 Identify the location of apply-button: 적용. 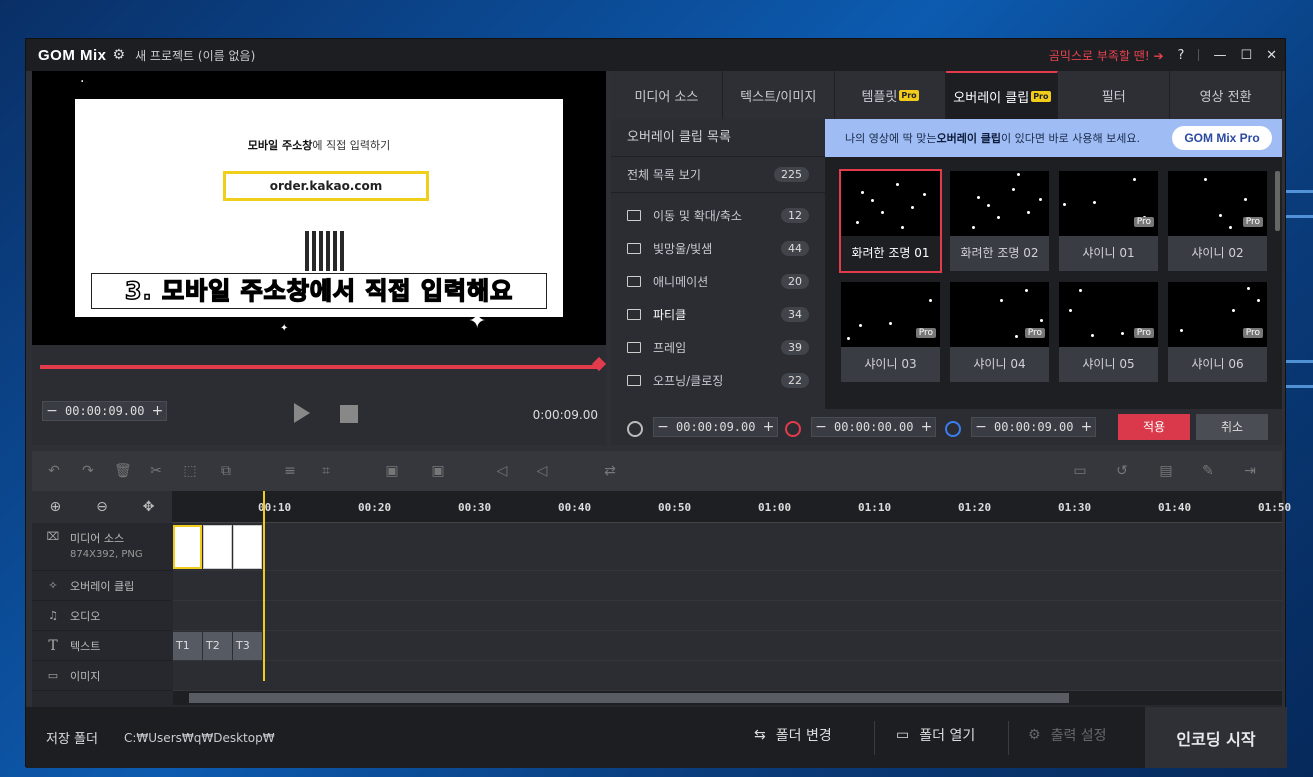
(1154, 427).